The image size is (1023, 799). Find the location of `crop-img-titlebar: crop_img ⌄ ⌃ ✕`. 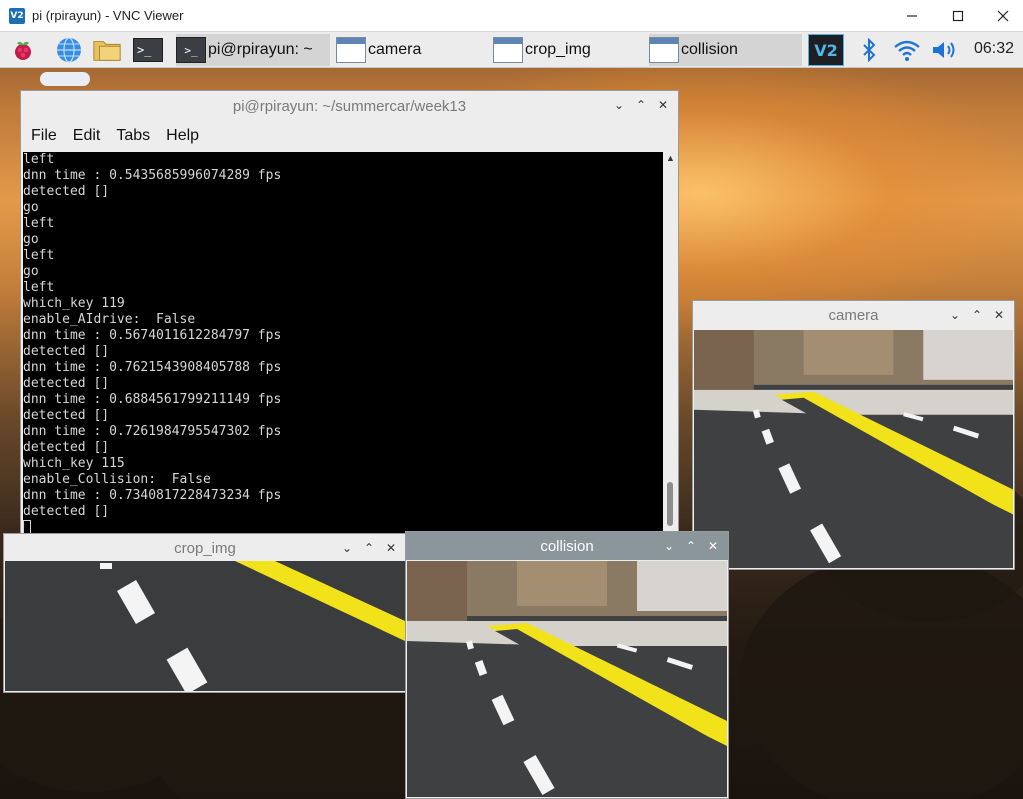

crop-img-titlebar: crop_img ⌄ ⌃ ✕ is located at coordinates (205, 548).